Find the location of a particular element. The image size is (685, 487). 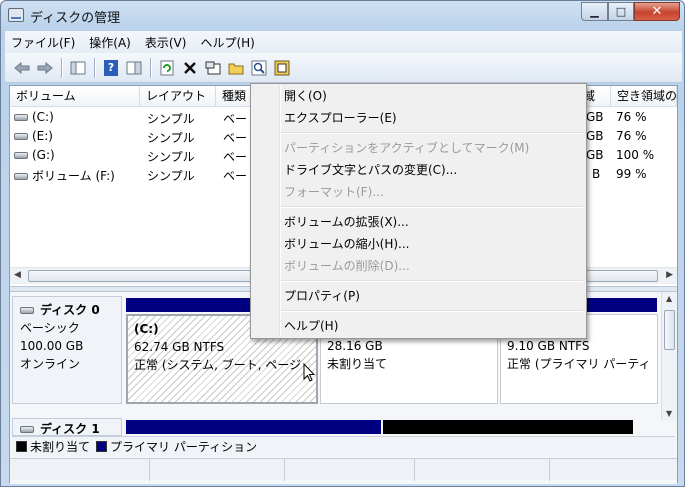

volume-free-percent: 99 % is located at coordinates (631, 174).